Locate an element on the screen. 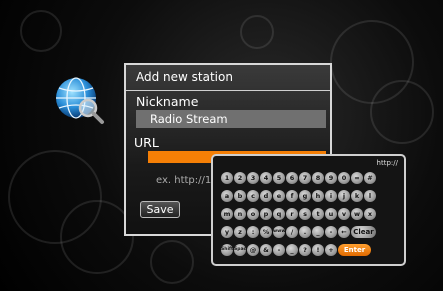 The height and width of the screenshot is (291, 443). key-o: o is located at coordinates (253, 214).